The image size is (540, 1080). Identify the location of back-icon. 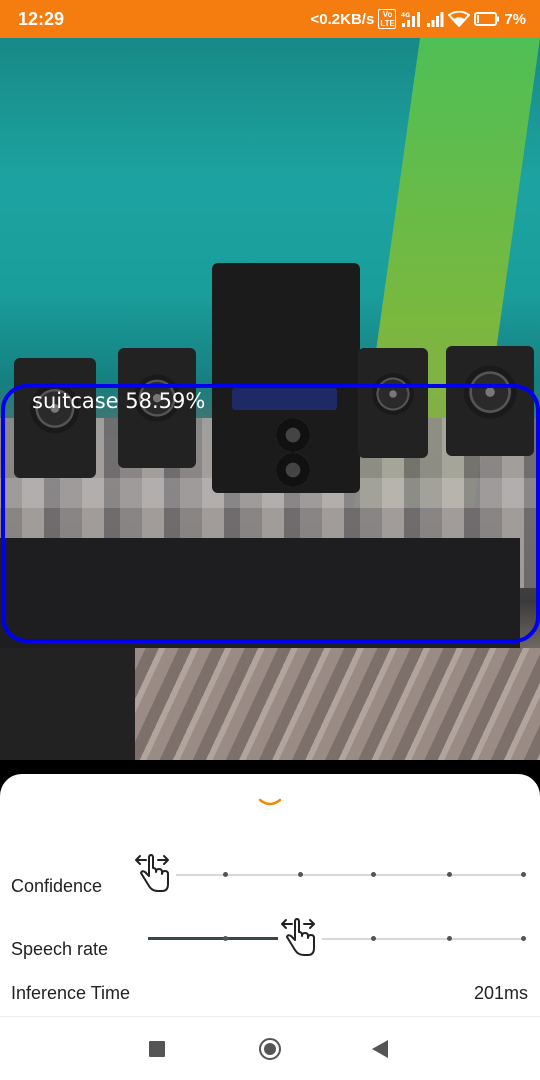
(380, 1049).